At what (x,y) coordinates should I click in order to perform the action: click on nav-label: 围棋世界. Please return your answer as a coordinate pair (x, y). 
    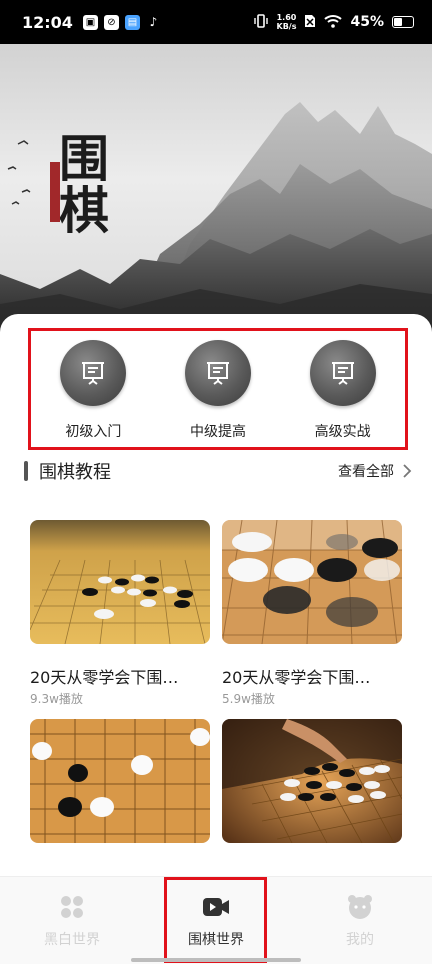
    Looking at the image, I should click on (216, 940).